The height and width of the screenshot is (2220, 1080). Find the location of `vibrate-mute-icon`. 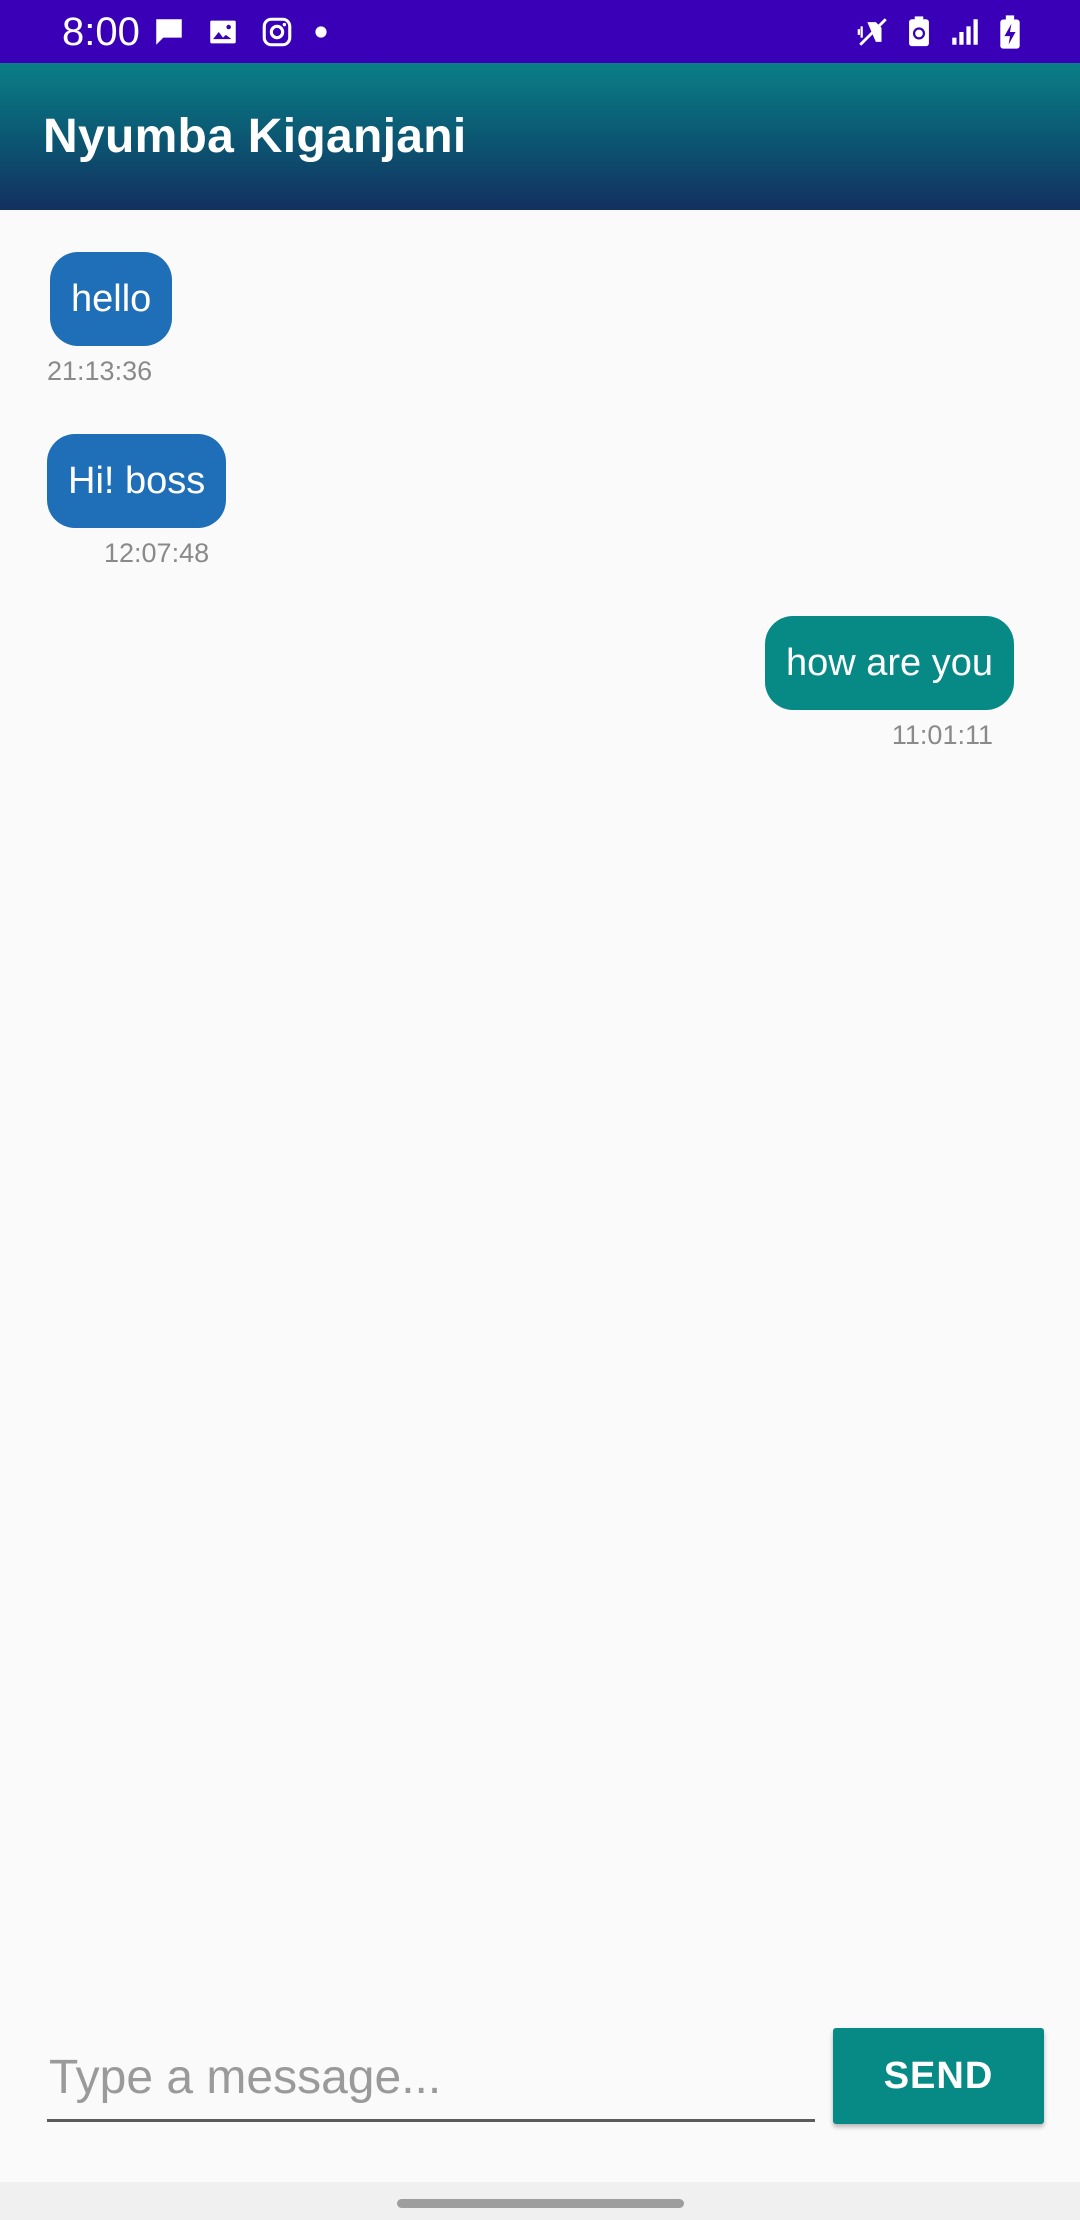

vibrate-mute-icon is located at coordinates (873, 32).